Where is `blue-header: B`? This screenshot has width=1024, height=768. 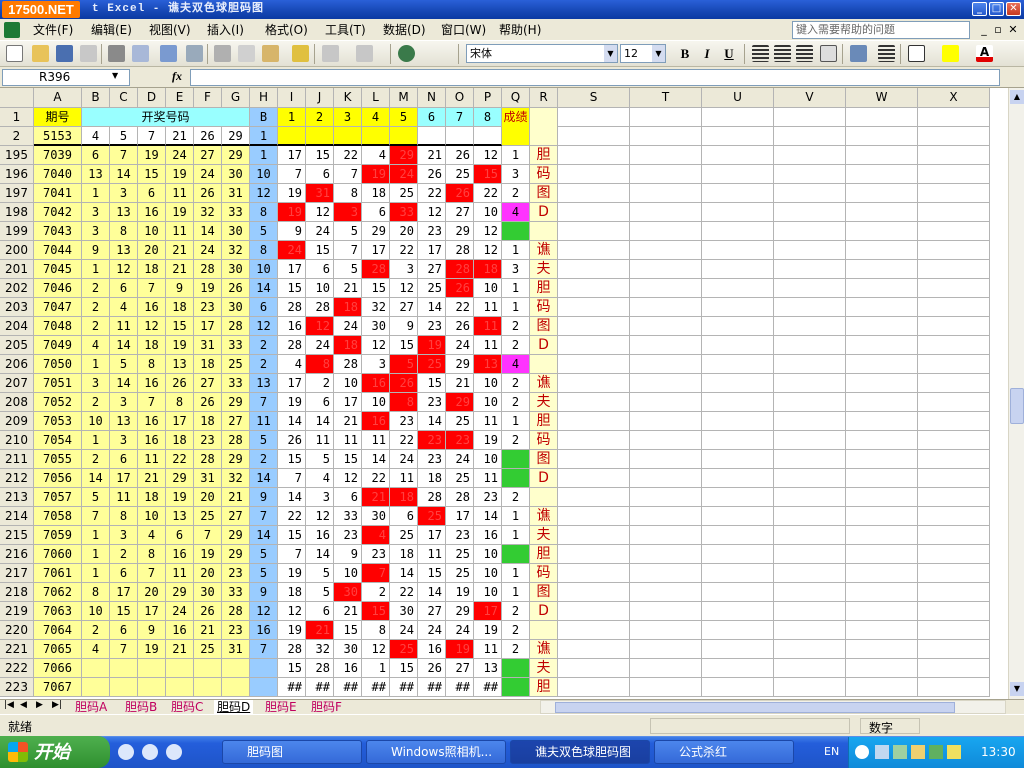
blue-header: B is located at coordinates (264, 117).